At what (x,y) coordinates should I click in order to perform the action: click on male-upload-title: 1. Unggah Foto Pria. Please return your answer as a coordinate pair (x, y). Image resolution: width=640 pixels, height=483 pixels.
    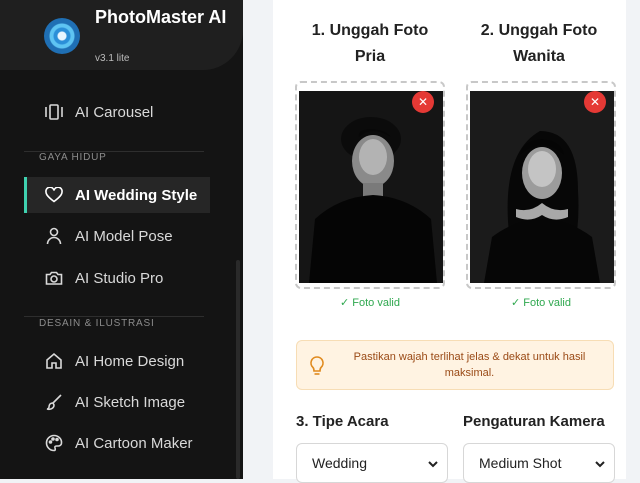
    Looking at the image, I should click on (370, 43).